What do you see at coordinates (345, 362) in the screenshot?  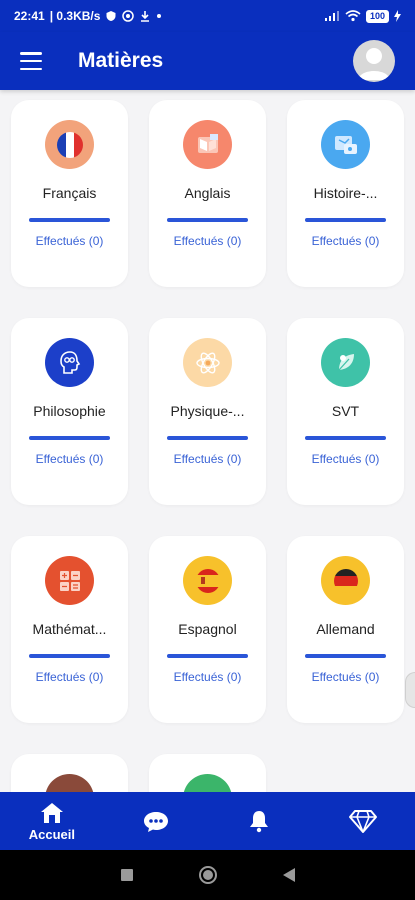 I see `svt-leaf-icon` at bounding box center [345, 362].